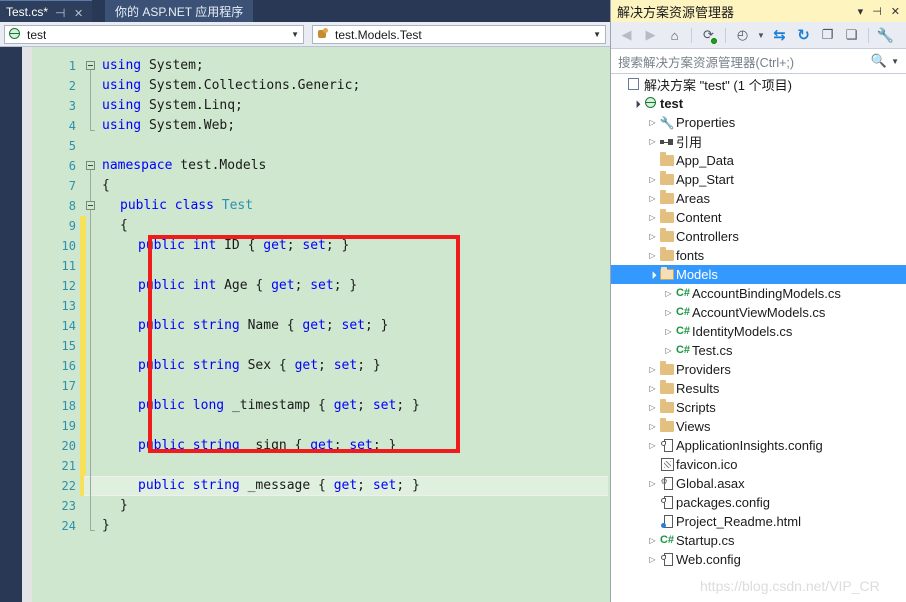 Image resolution: width=906 pixels, height=602 pixels. What do you see at coordinates (861, 11) in the screenshot?
I see `dropdown-icon: ▾` at bounding box center [861, 11].